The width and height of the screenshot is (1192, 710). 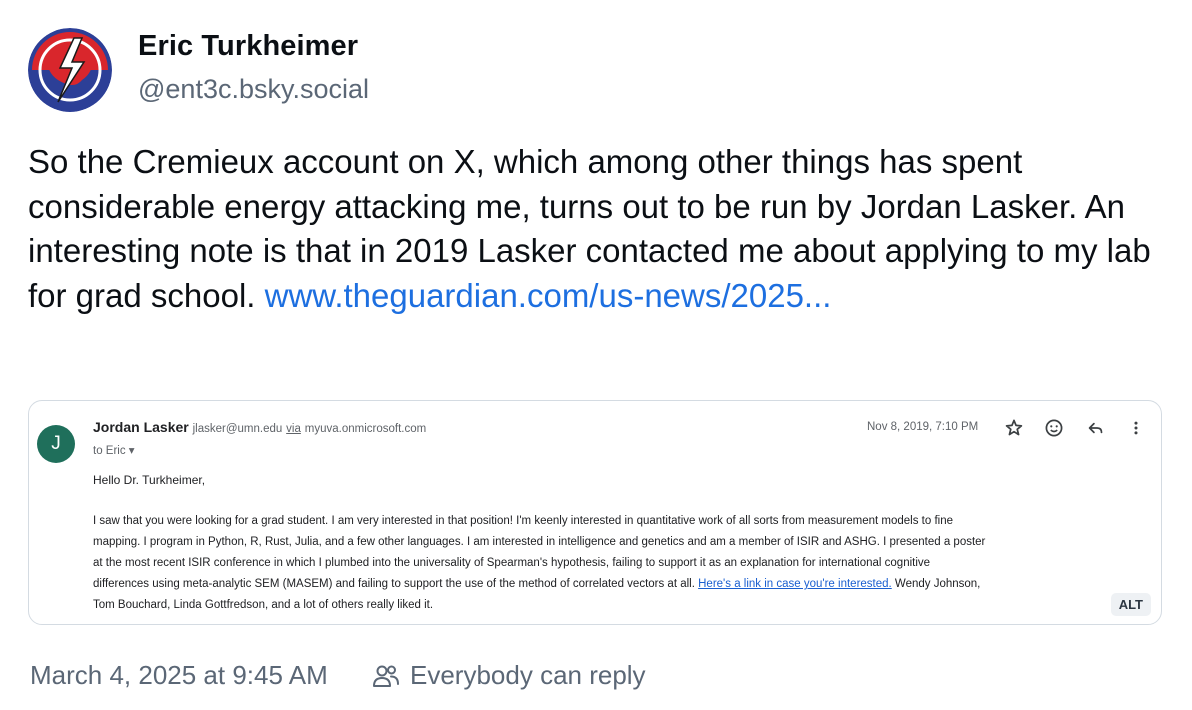 What do you see at coordinates (1130, 604) in the screenshot?
I see `alt-text-button: ALT` at bounding box center [1130, 604].